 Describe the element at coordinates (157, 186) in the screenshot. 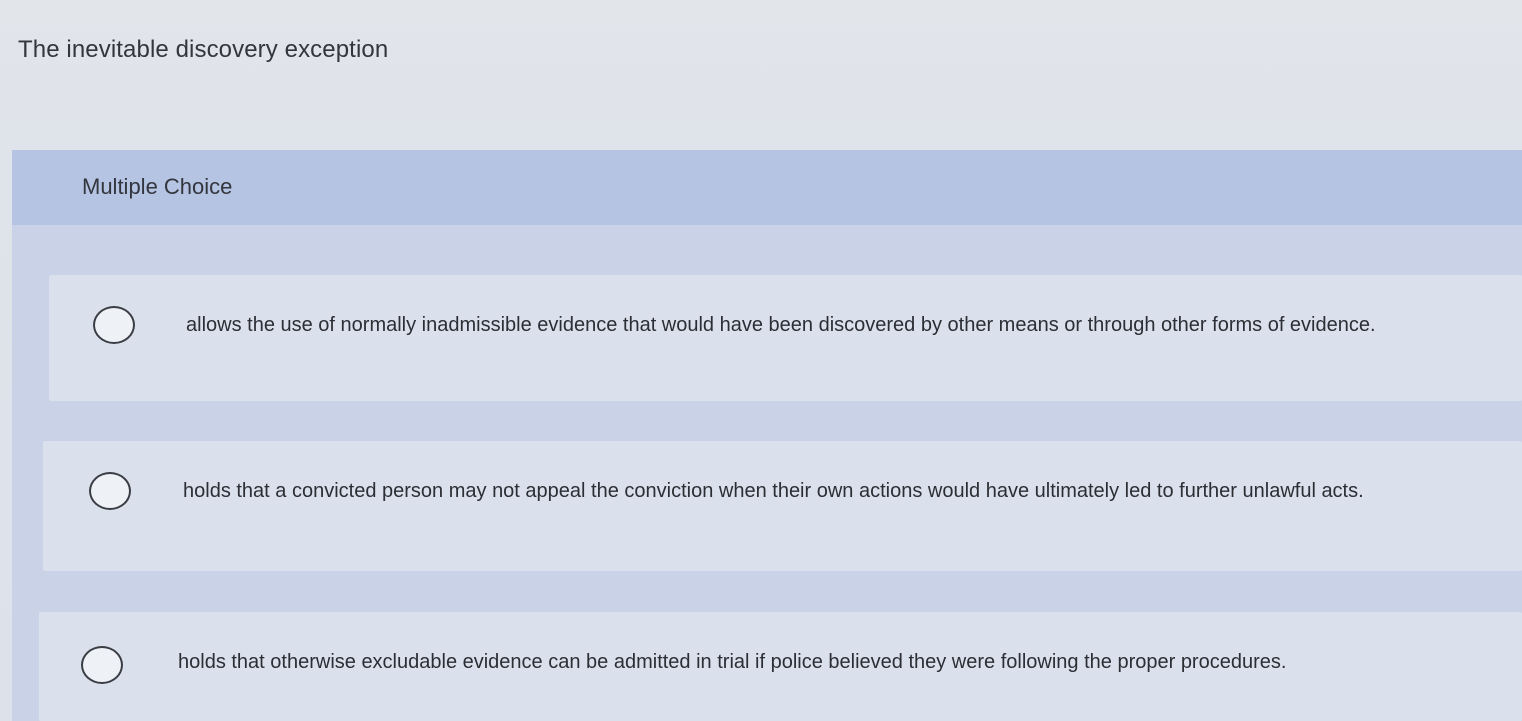

I see `question-type-label: Multiple Choice` at that location.